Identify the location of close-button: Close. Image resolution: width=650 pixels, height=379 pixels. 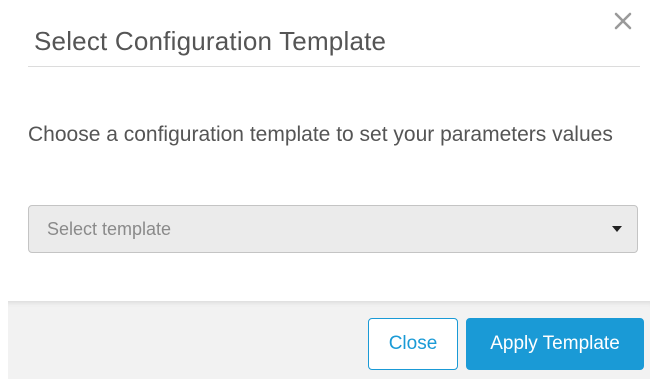
(413, 344).